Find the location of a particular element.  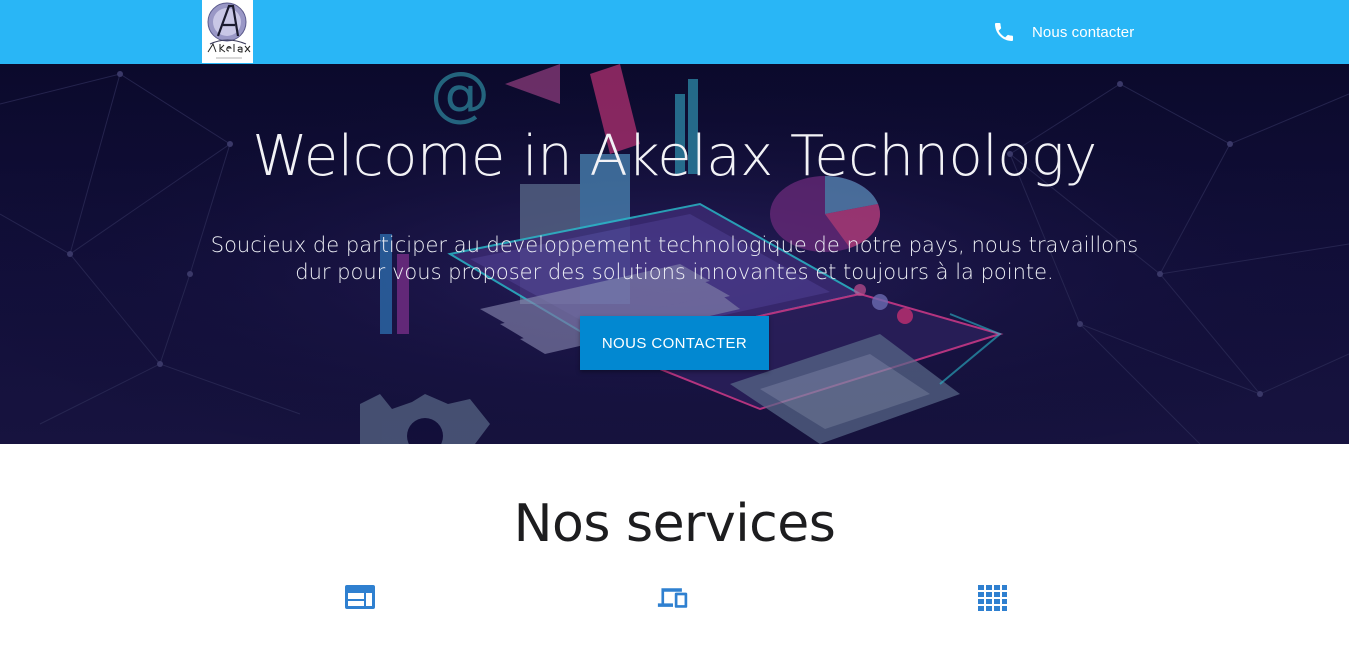

hero-title: Welcome in Akelax Technology is located at coordinates (674, 156).